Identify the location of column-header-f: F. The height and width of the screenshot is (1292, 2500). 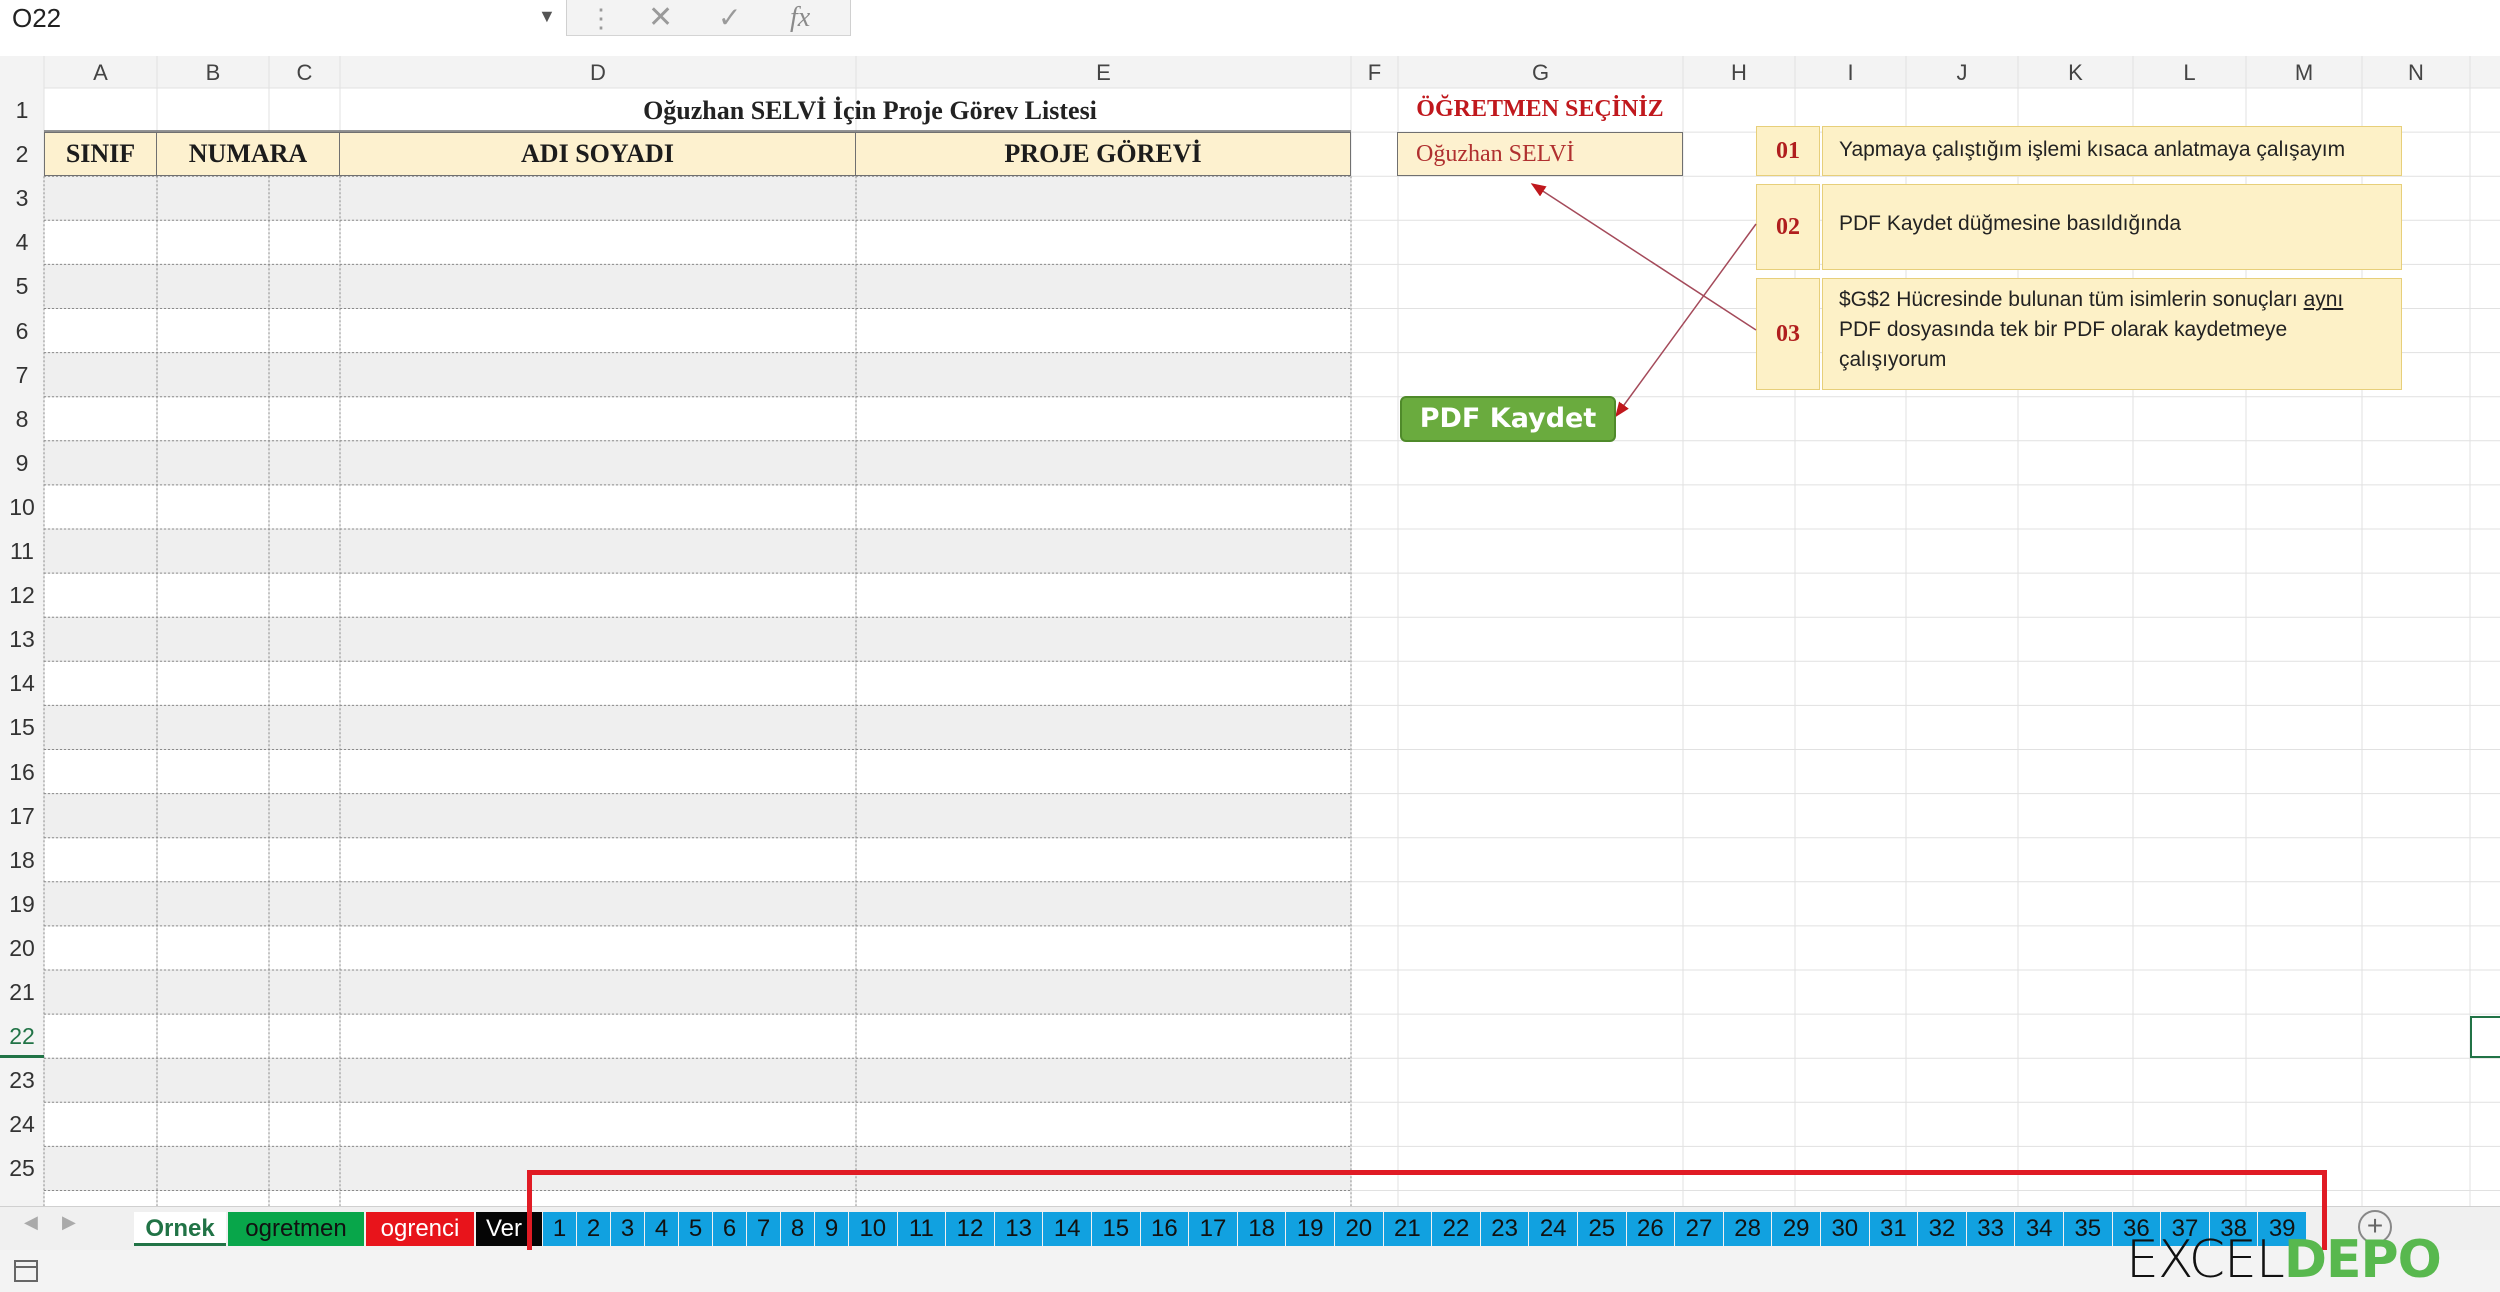
(1374, 73).